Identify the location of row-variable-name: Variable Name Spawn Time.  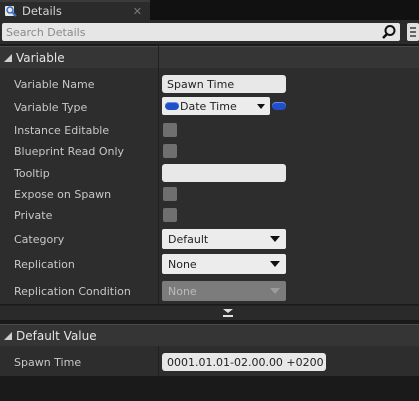
(209, 84).